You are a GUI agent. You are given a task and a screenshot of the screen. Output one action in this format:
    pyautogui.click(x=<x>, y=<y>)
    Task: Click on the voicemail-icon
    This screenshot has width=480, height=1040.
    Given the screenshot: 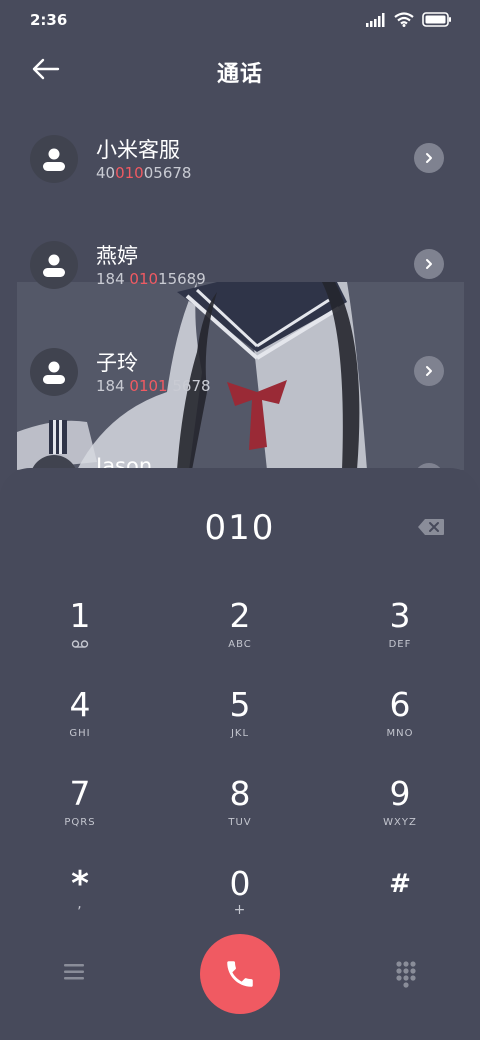 What is the action you would take?
    pyautogui.click(x=80, y=644)
    